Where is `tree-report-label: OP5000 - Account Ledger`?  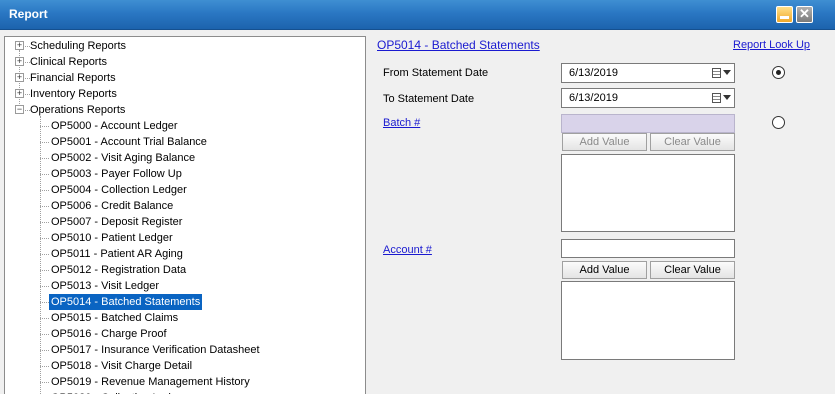
tree-report-label: OP5000 - Account Ledger is located at coordinates (114, 126).